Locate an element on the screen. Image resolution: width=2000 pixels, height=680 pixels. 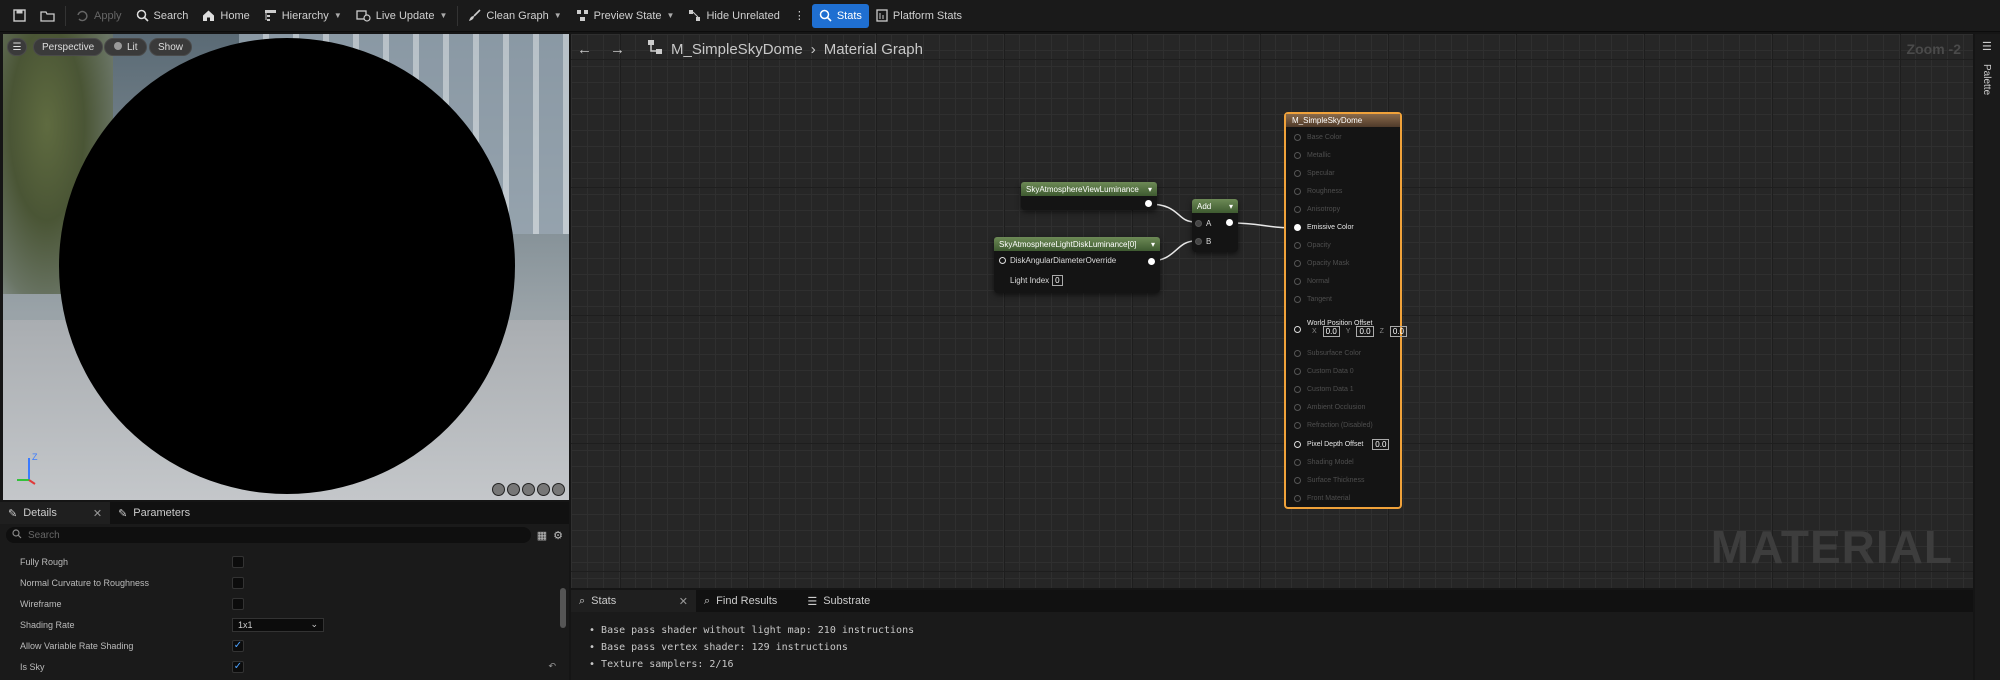
browse-button is located at coordinates (47, 16).